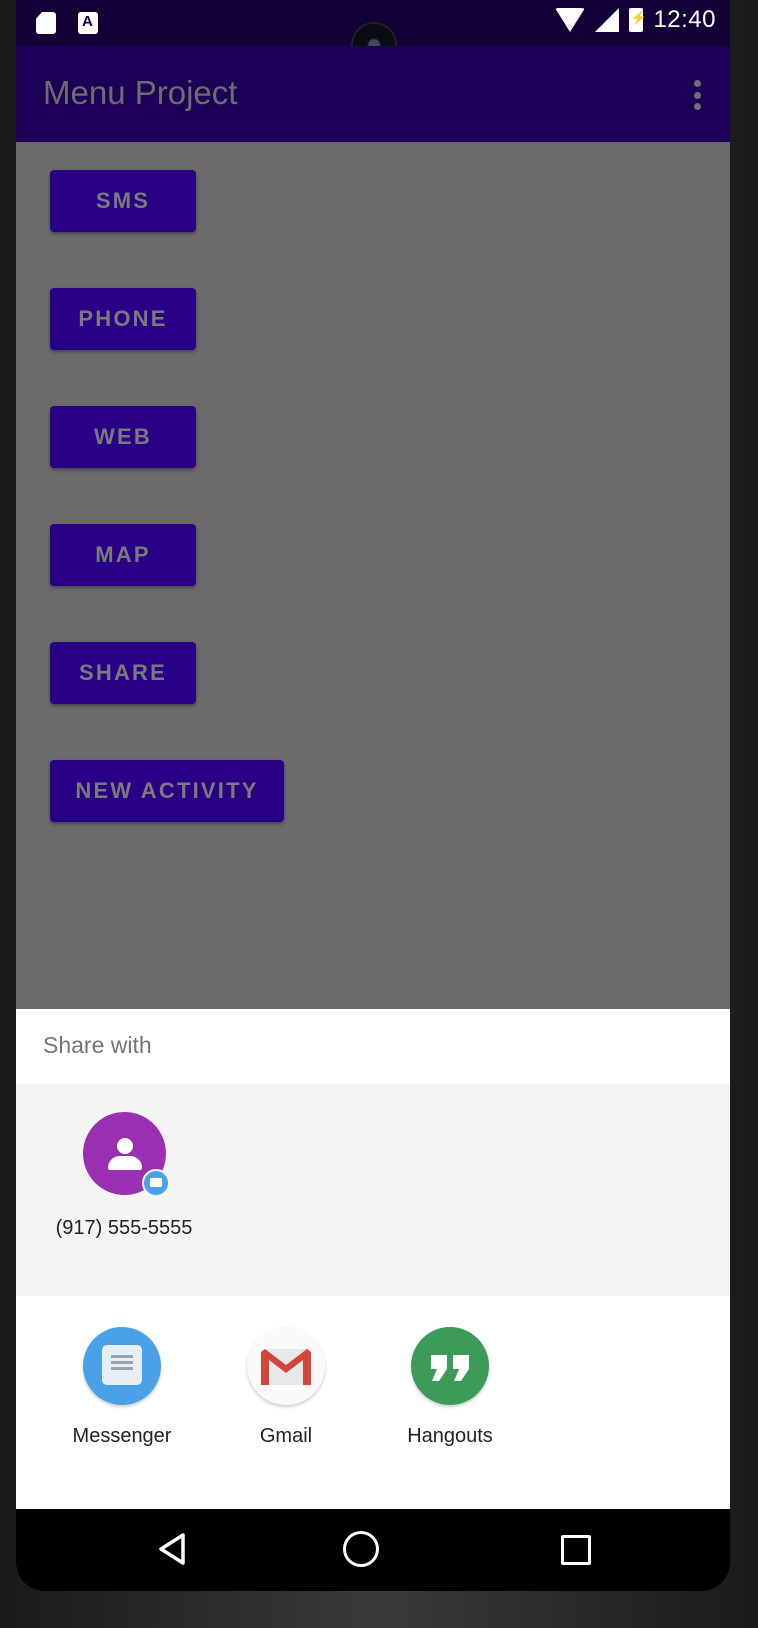 The height and width of the screenshot is (1628, 758). What do you see at coordinates (607, 20) in the screenshot?
I see `signal-icon` at bounding box center [607, 20].